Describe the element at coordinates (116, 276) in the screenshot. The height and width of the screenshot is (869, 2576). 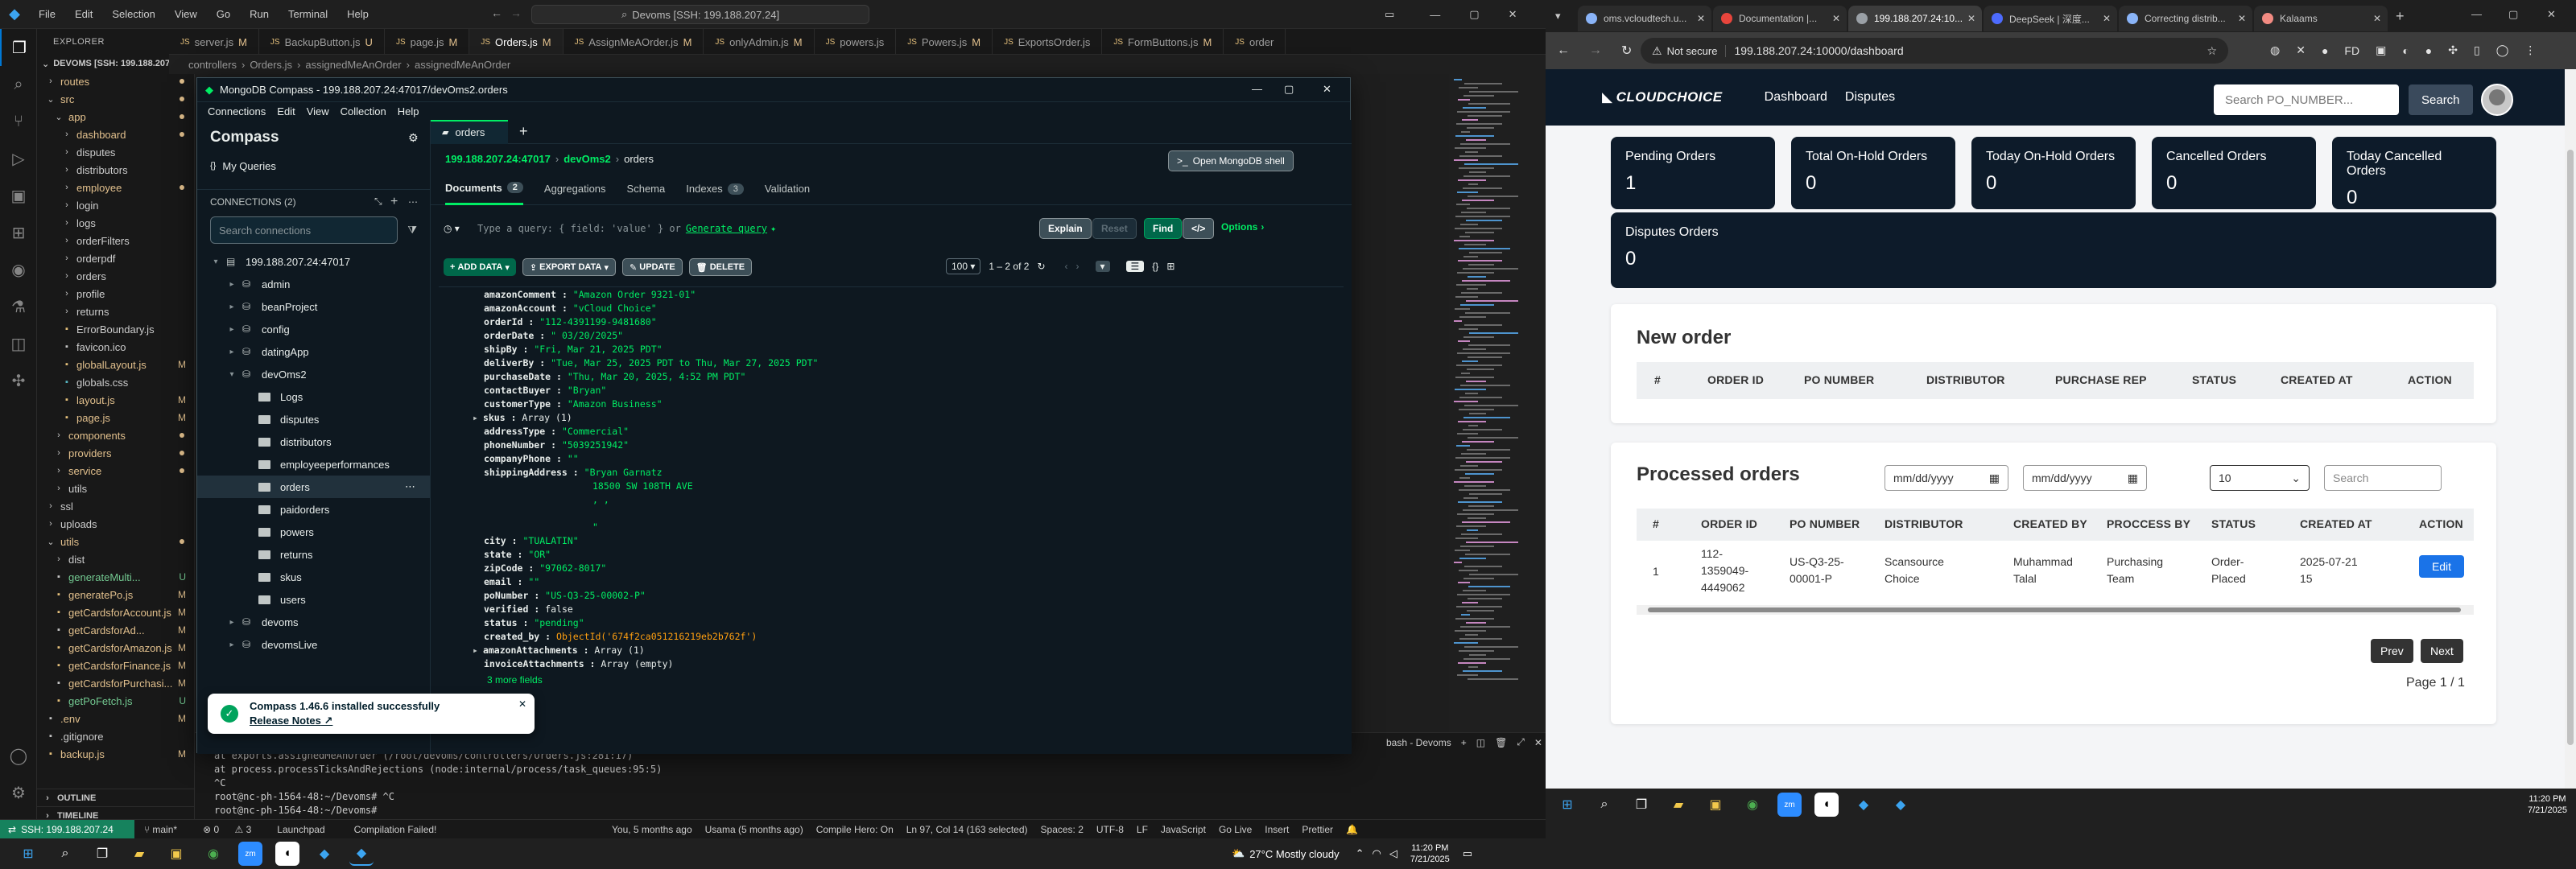
I see `folder-item: › orders` at that location.